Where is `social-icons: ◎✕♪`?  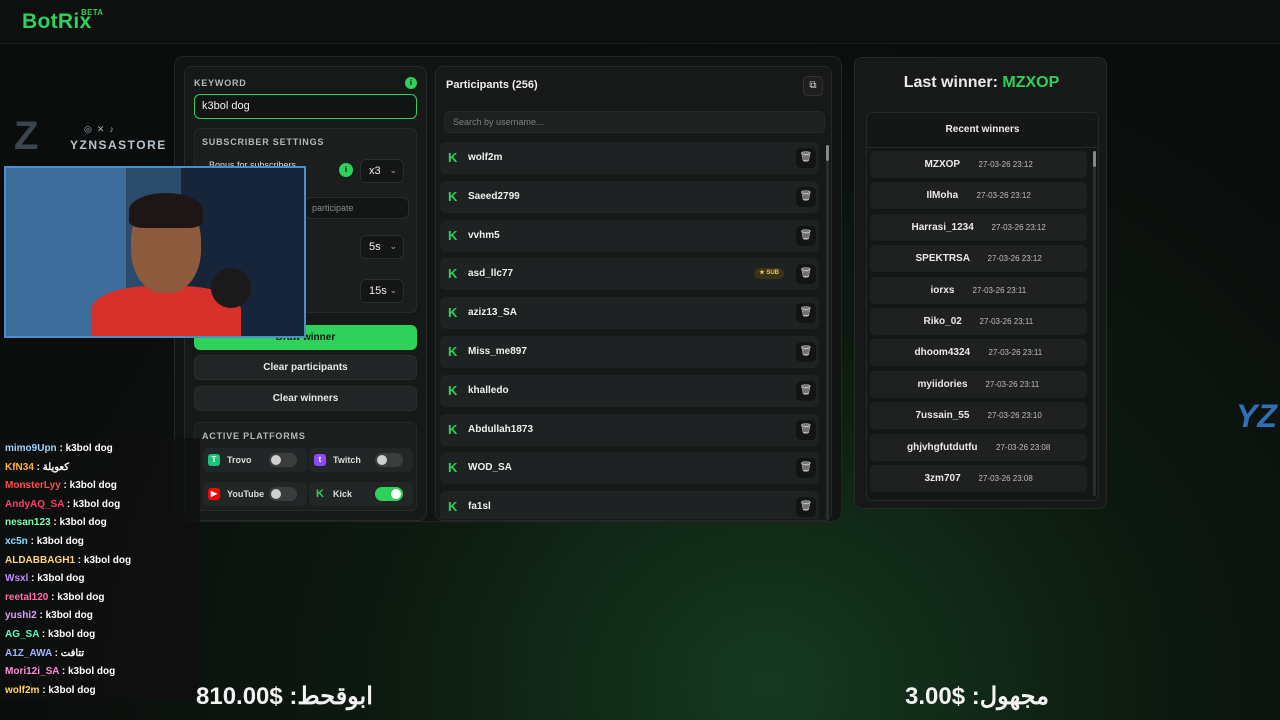 social-icons: ◎✕♪ is located at coordinates (101, 129).